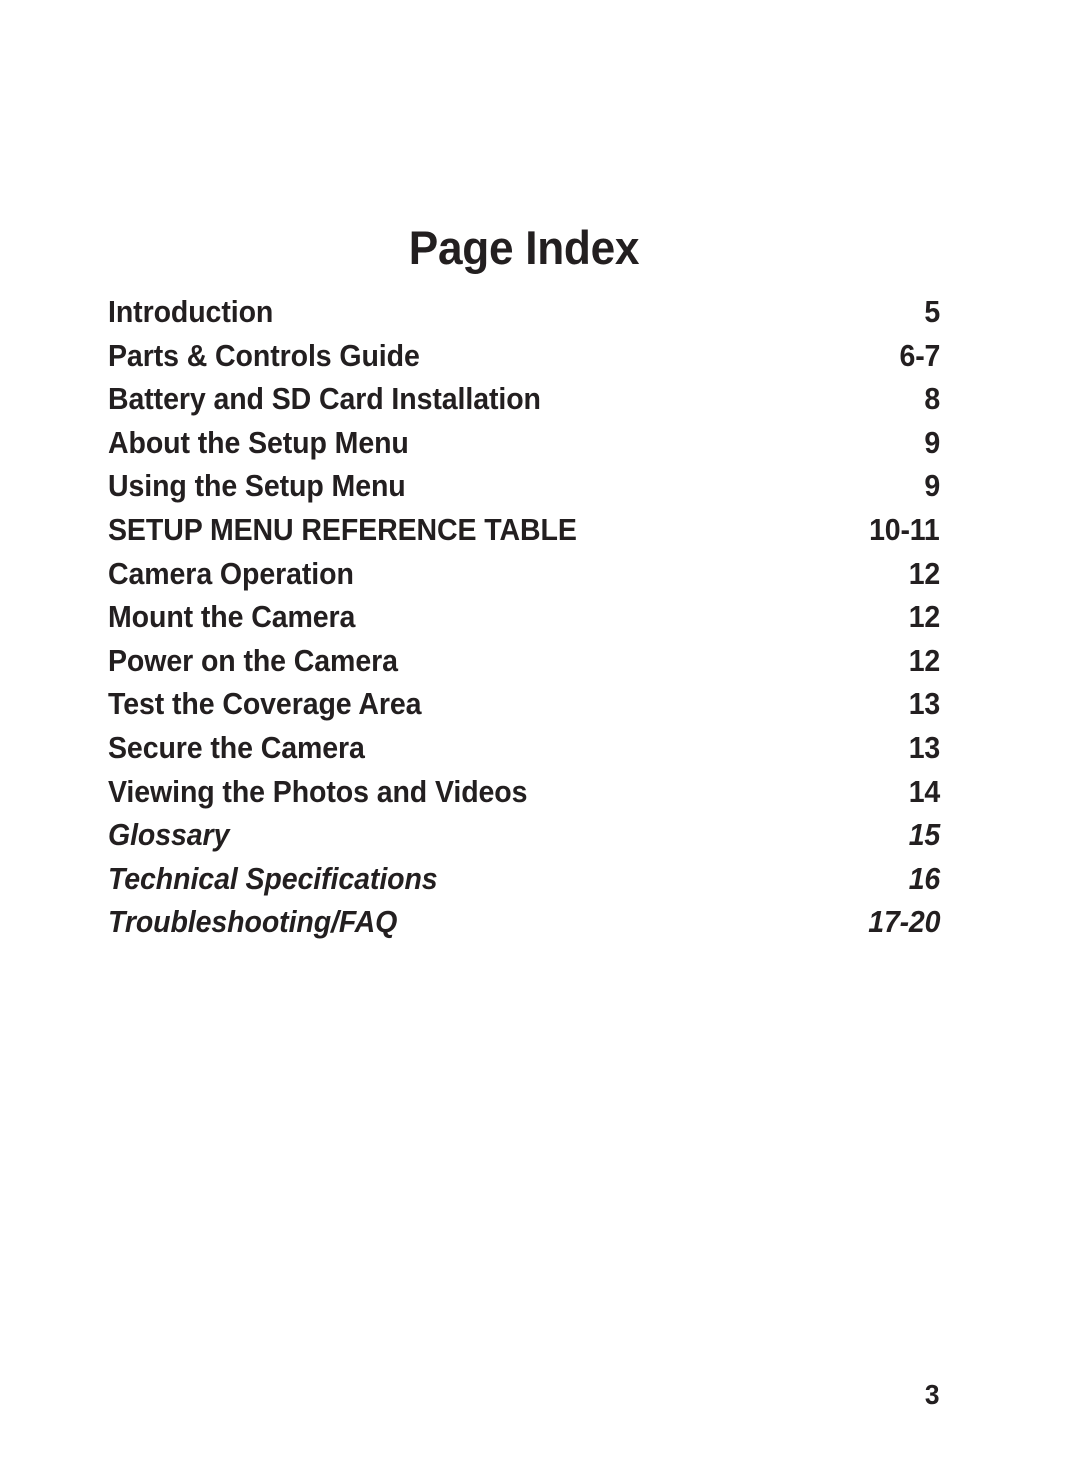 The image size is (1080, 1481). Describe the element at coordinates (265, 704) in the screenshot. I see `index-entry-label: Test the Coverage Area` at that location.